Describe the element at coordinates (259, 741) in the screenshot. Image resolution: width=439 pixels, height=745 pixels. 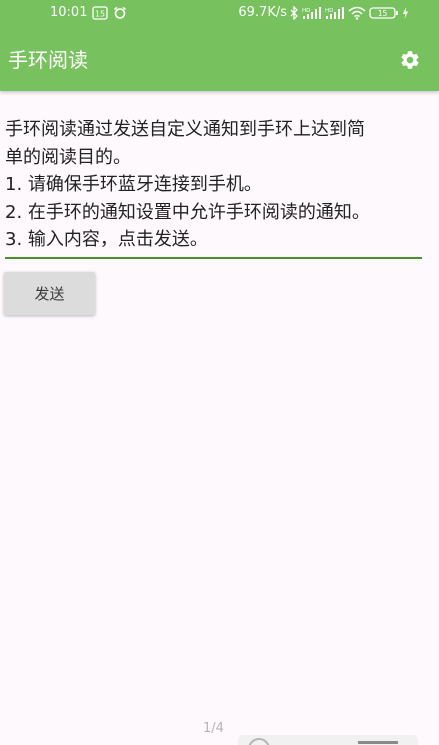
I see `circle-icon` at that location.